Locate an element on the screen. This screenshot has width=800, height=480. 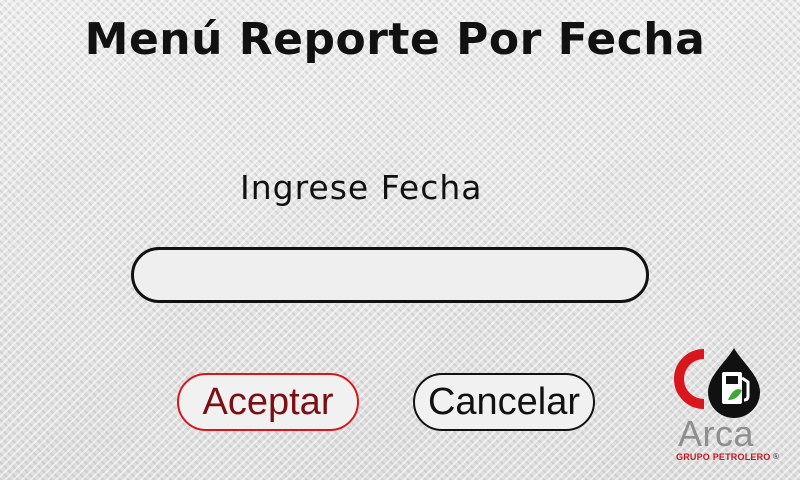
cancel-button: Cancelar is located at coordinates (504, 402).